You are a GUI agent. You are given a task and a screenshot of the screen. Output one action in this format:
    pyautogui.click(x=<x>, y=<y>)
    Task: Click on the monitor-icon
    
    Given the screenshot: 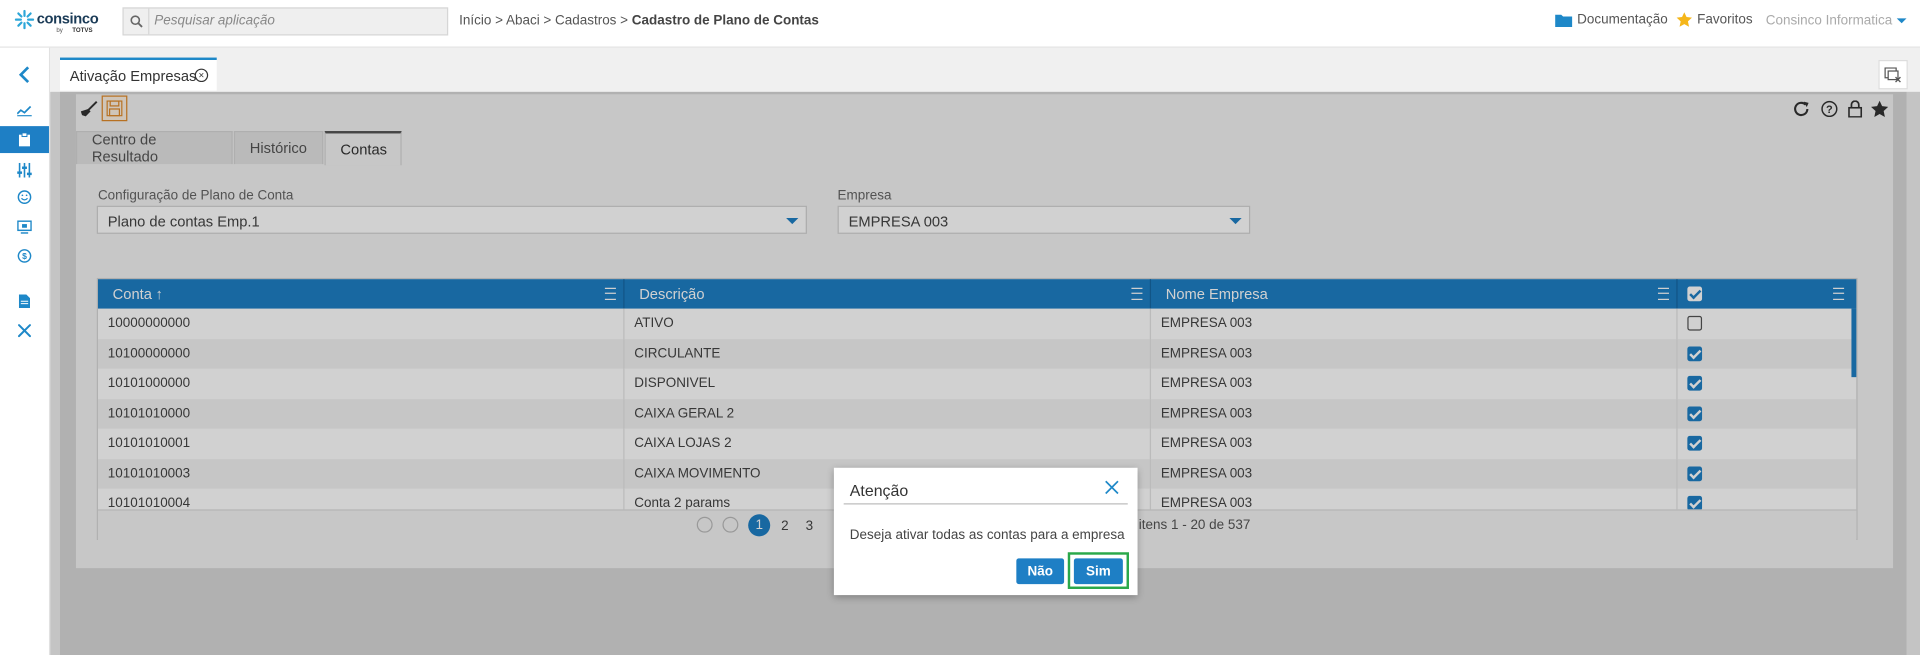 What is the action you would take?
    pyautogui.click(x=24, y=226)
    